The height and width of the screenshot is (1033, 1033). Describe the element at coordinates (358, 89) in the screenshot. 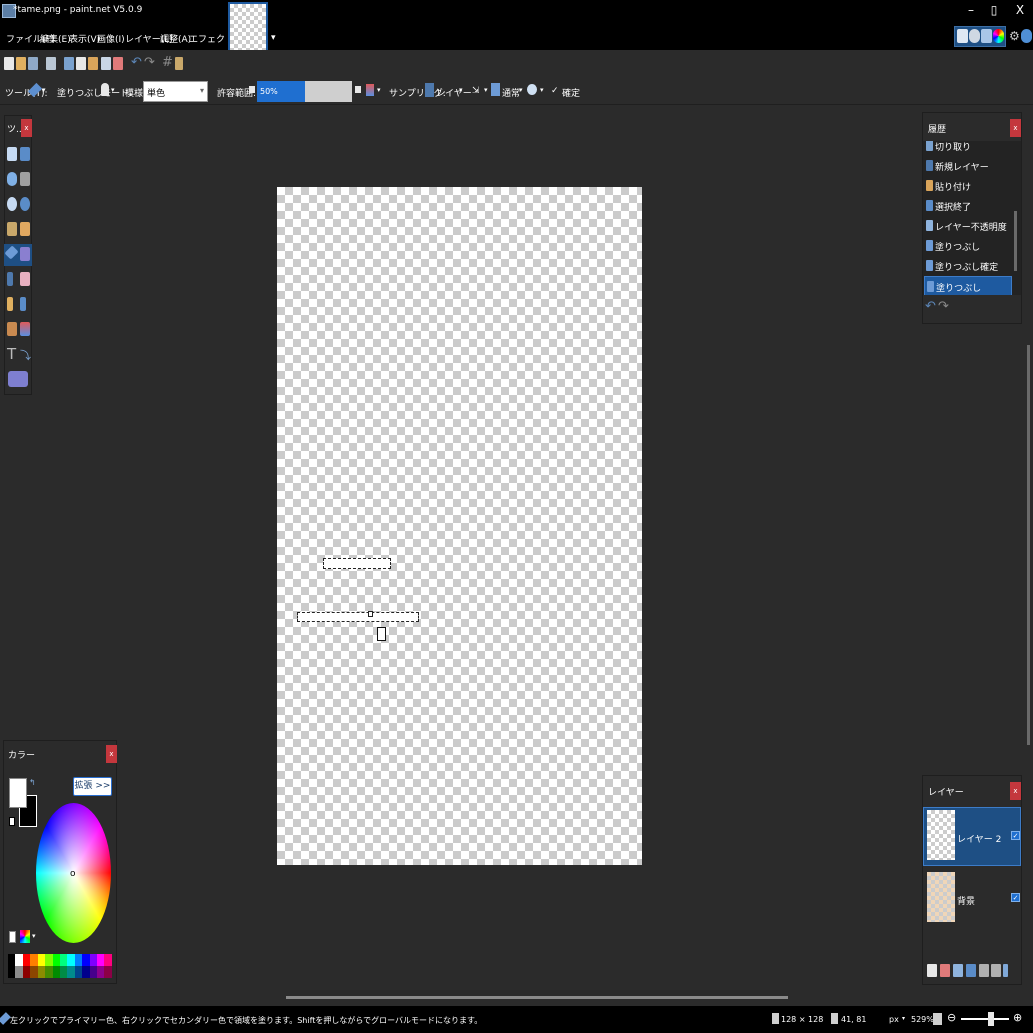

I see `tolerance-mode-icon` at that location.